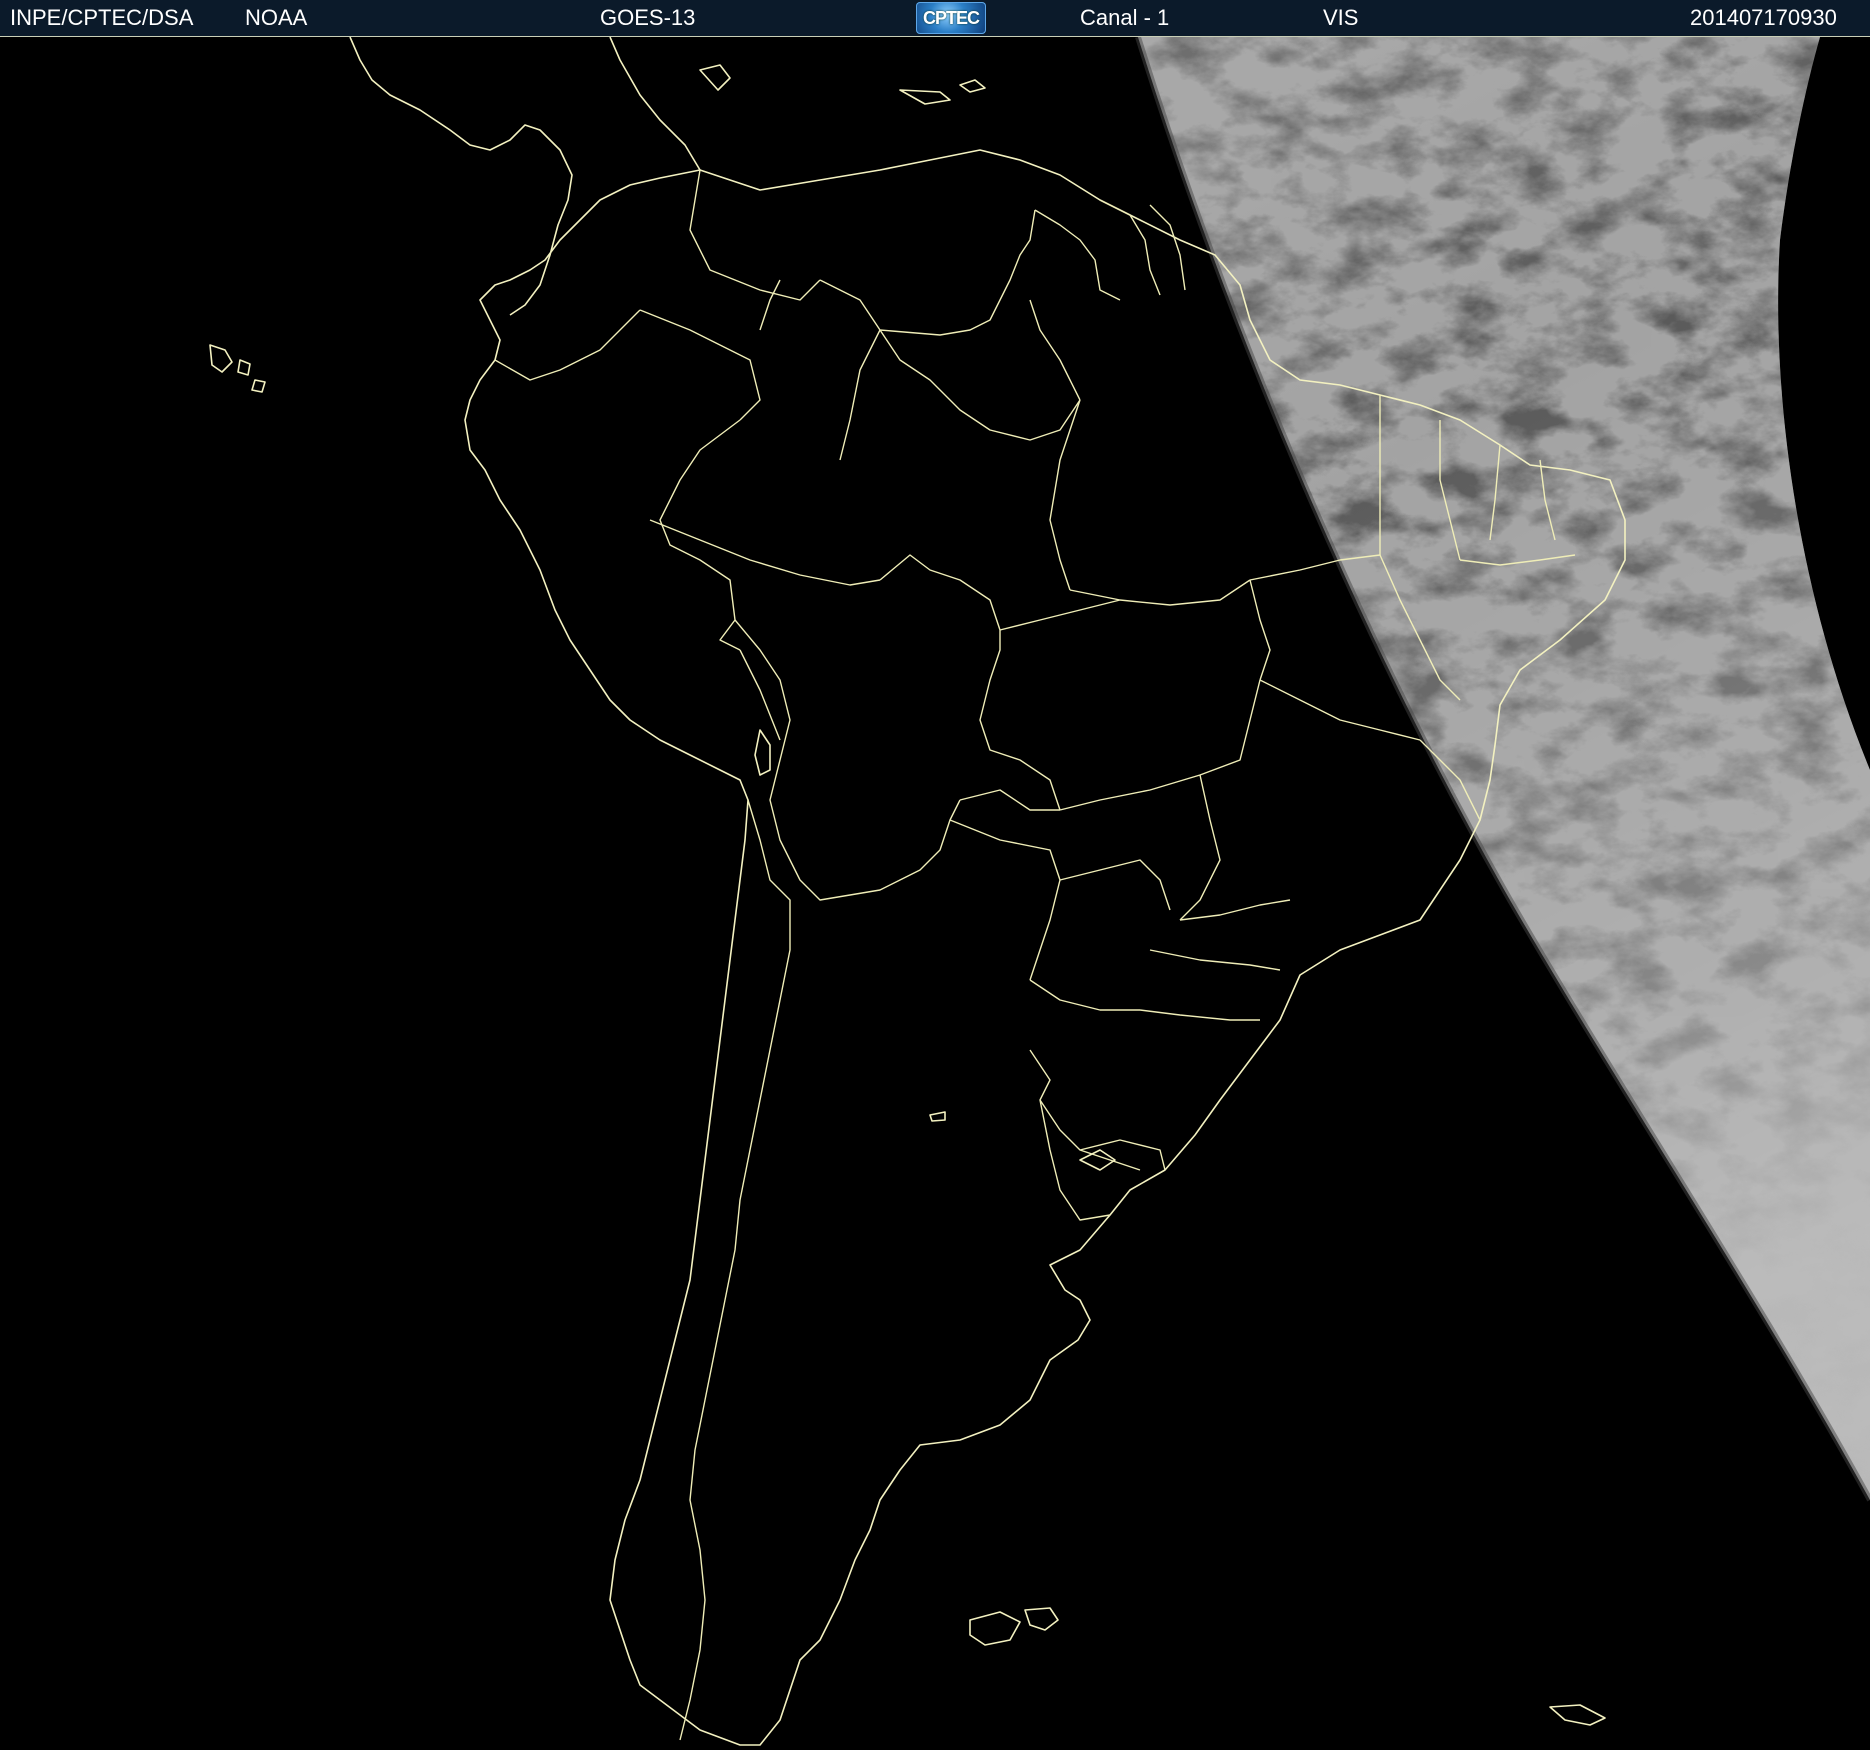  What do you see at coordinates (1763, 17) in the screenshot?
I see `timestamp-label: 201407170930` at bounding box center [1763, 17].